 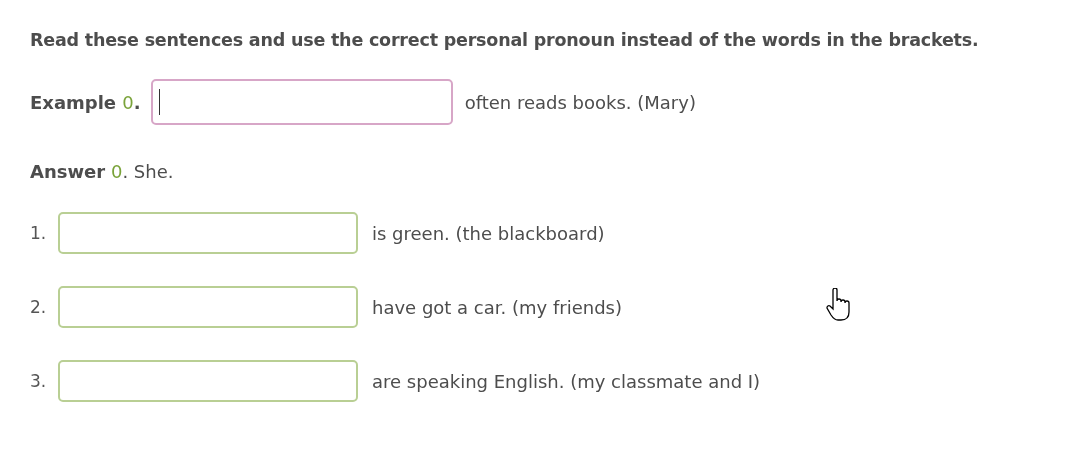 What do you see at coordinates (85, 102) in the screenshot?
I see `example-label: Example 0.` at bounding box center [85, 102].